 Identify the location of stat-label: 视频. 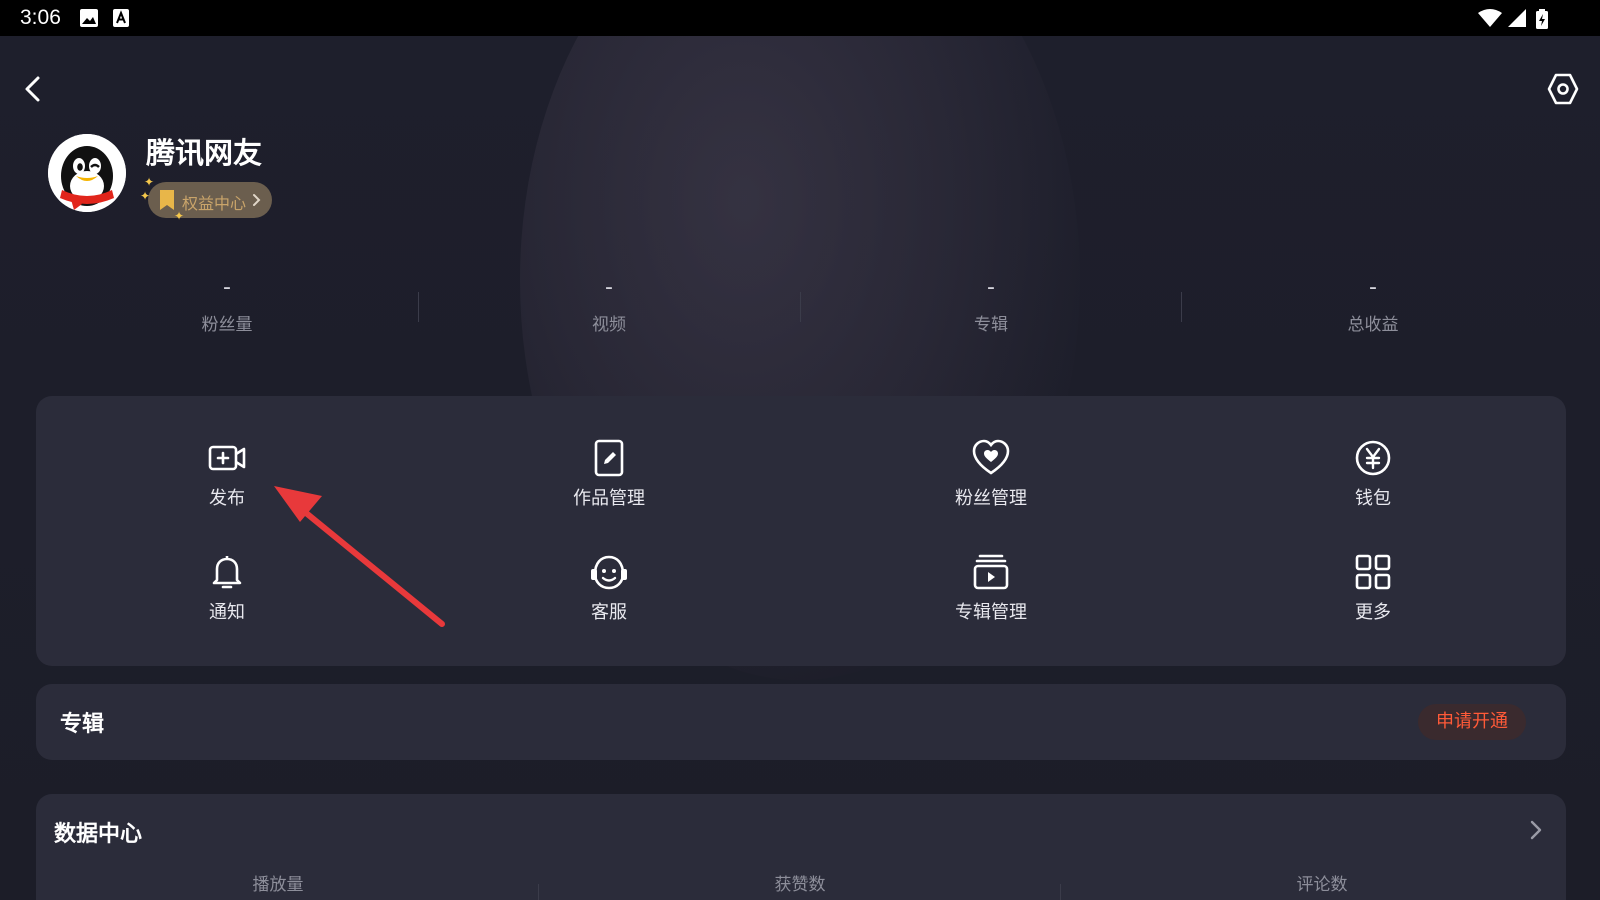
(609, 325).